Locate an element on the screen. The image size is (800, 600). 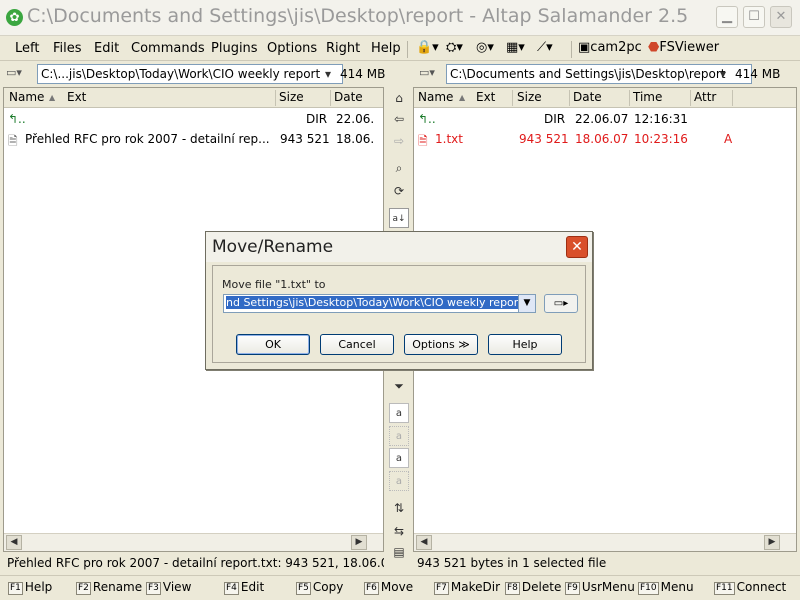
menu-files: Files is located at coordinates (67, 48).